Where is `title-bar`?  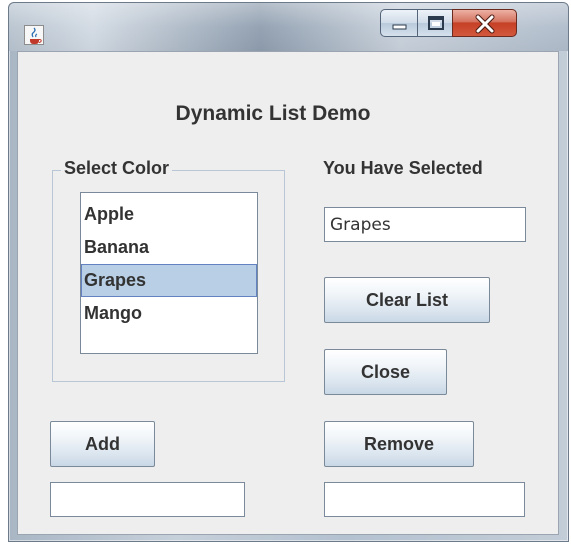 title-bar is located at coordinates (288, 27).